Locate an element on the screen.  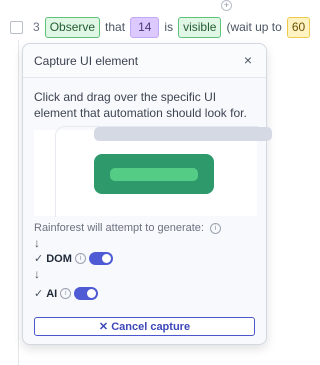
step-text: (wait up to is located at coordinates (254, 27).